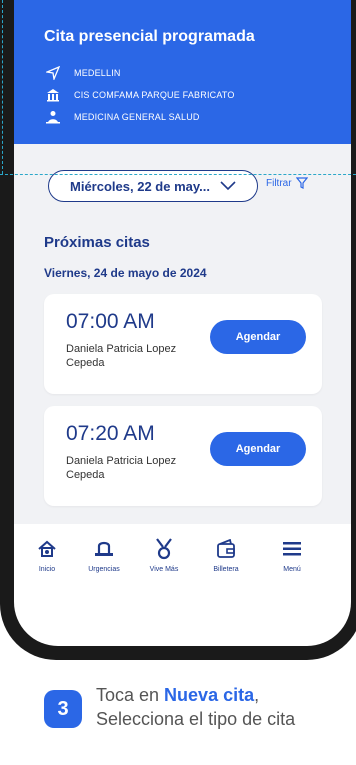  I want to click on info-row-city-text: MEDELLIN, so click(97, 73).